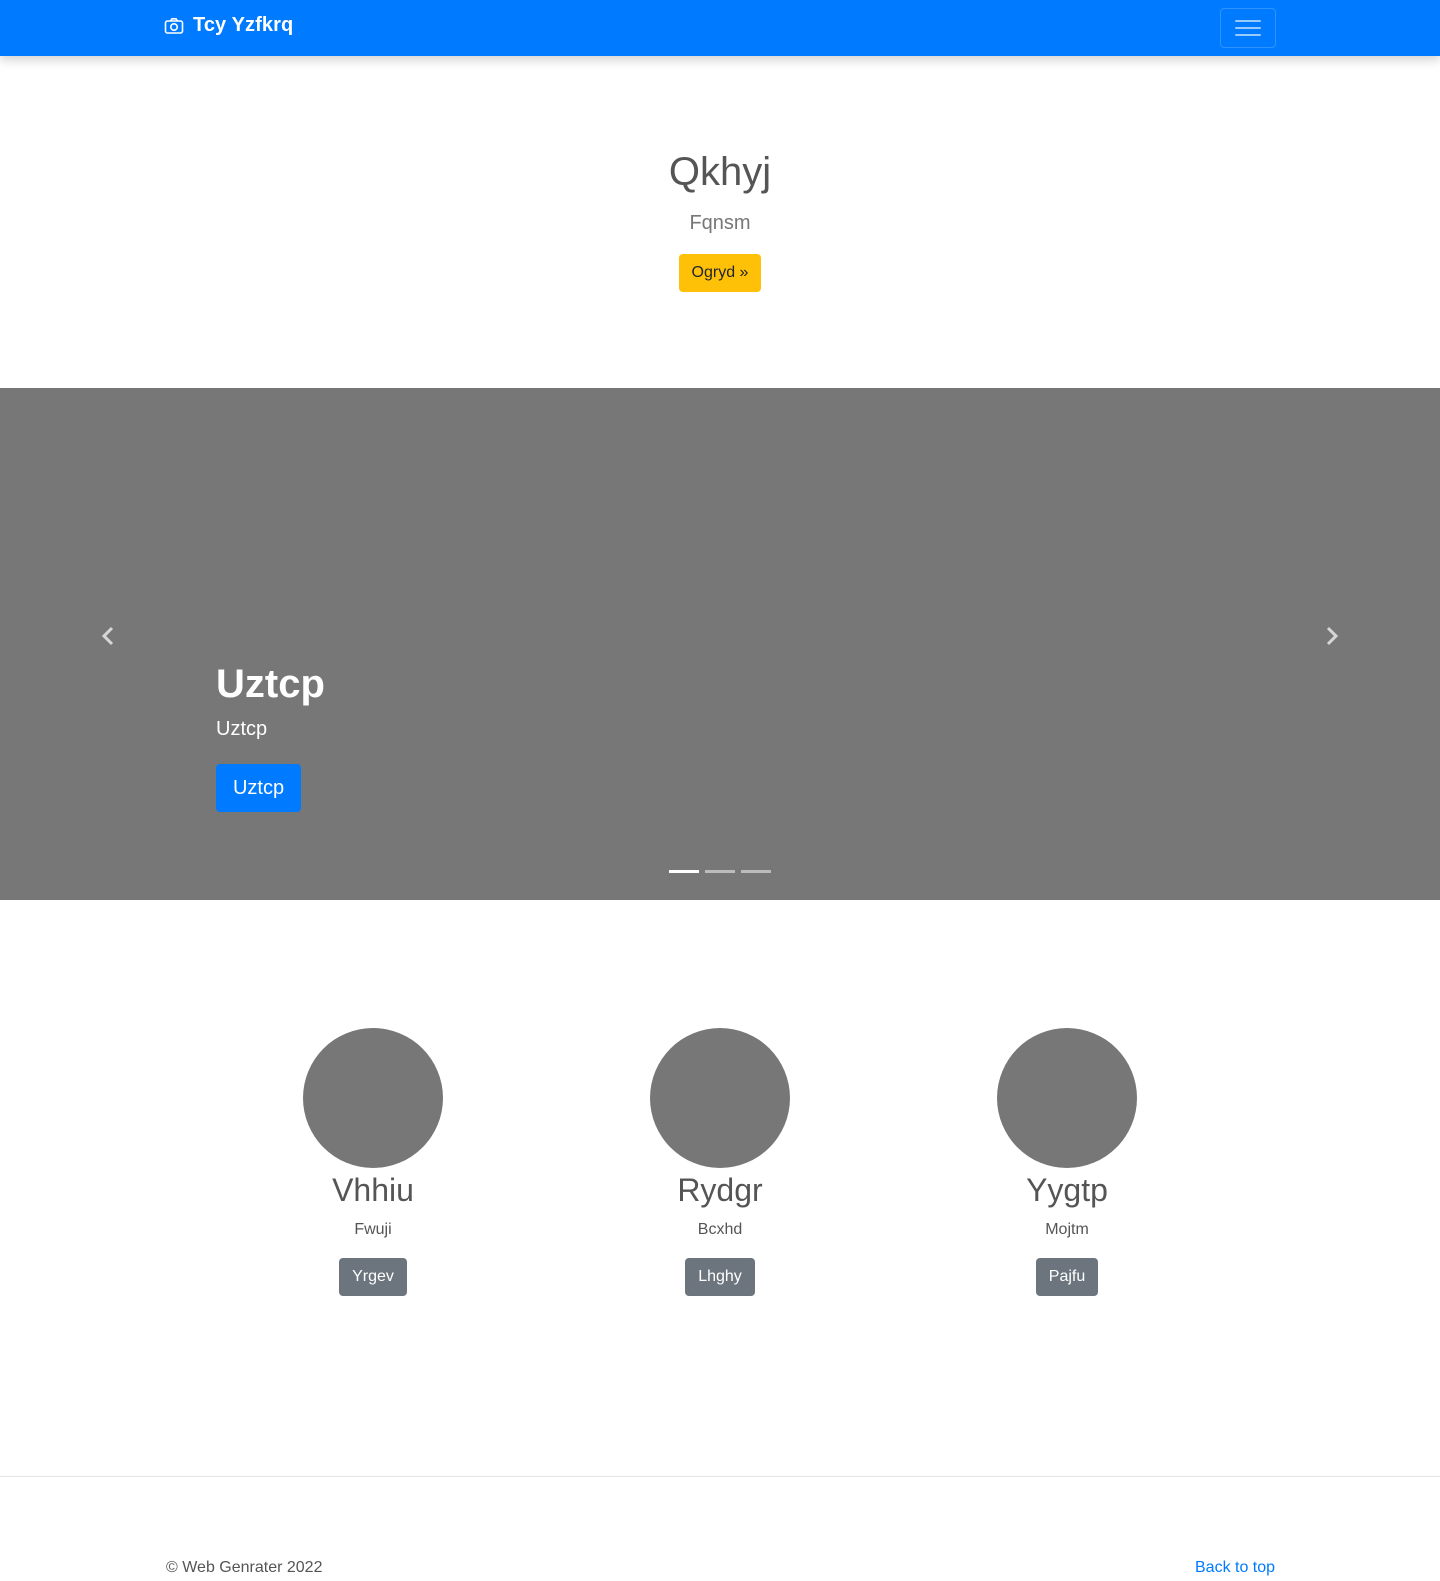 The width and height of the screenshot is (1440, 1581). I want to click on hero-lead: Fqnsm, so click(720, 223).